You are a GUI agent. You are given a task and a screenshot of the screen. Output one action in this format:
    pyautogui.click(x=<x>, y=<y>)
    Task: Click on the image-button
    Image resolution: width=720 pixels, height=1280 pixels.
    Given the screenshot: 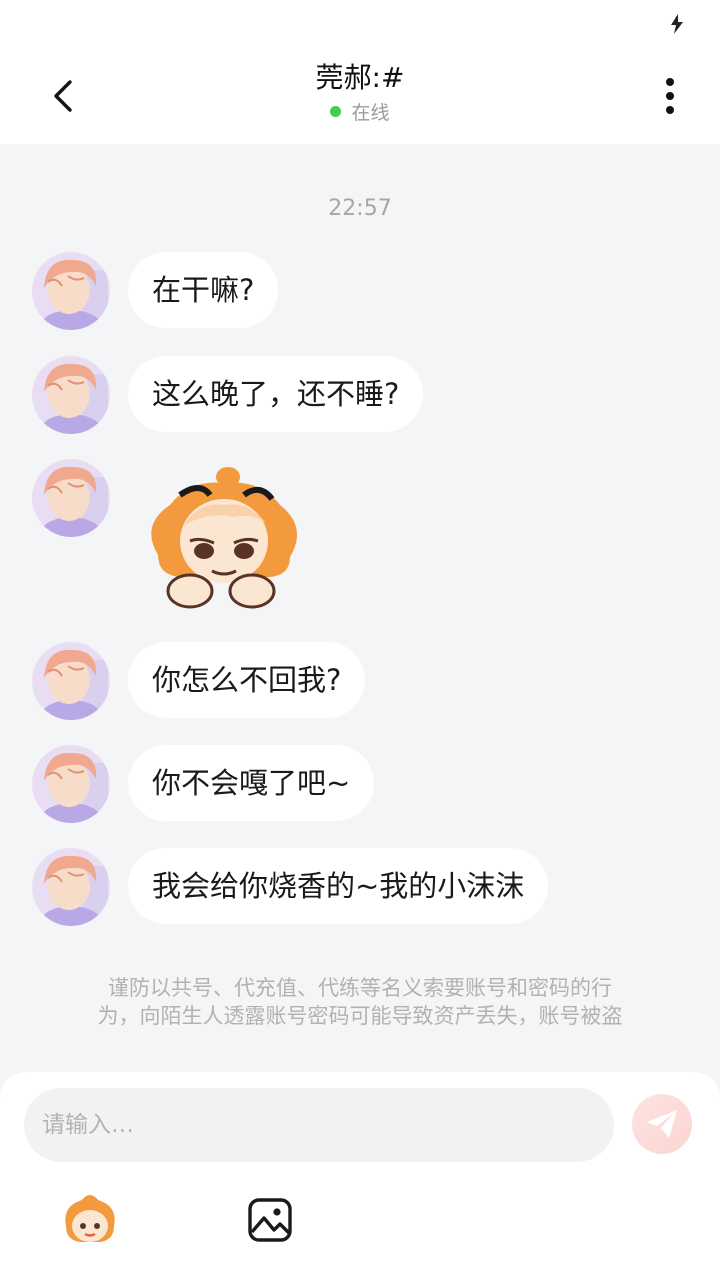 What is the action you would take?
    pyautogui.click(x=270, y=1220)
    